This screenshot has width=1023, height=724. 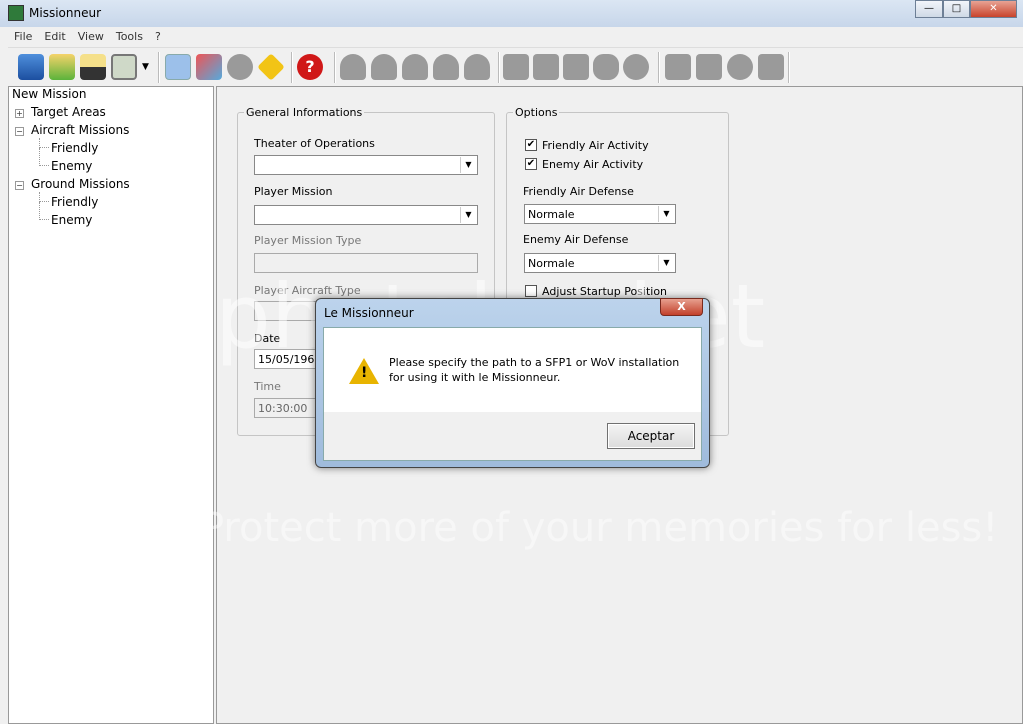 I want to click on ok-button: Aceptar, so click(x=651, y=436).